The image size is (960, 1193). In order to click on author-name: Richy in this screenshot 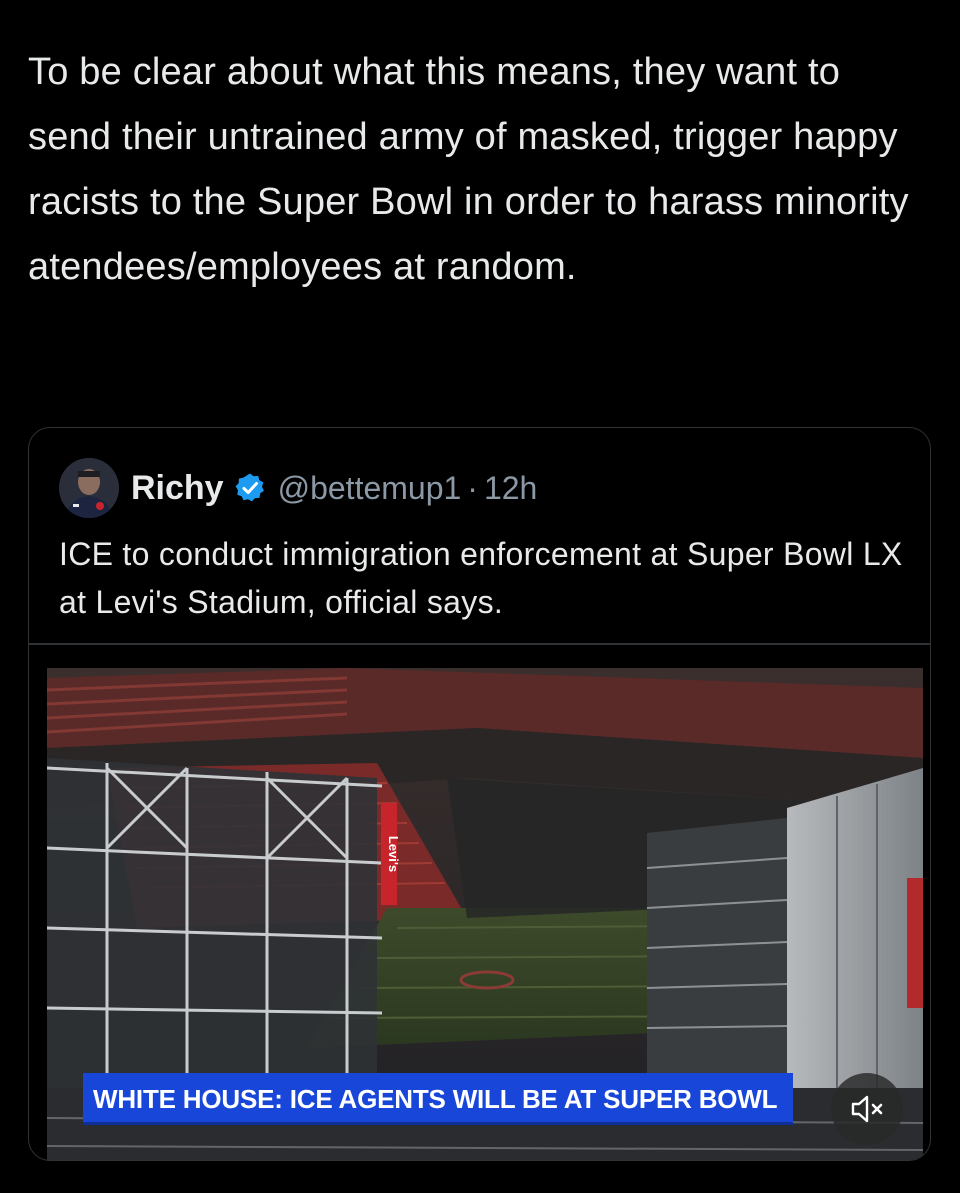, I will do `click(177, 488)`.